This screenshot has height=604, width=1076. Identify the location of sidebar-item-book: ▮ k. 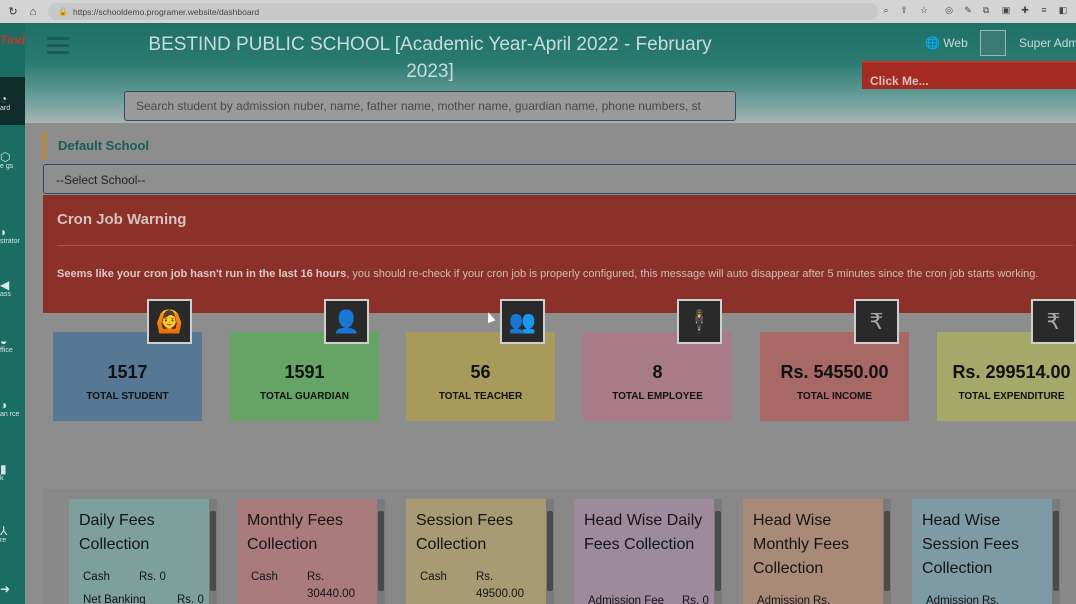
(12, 472).